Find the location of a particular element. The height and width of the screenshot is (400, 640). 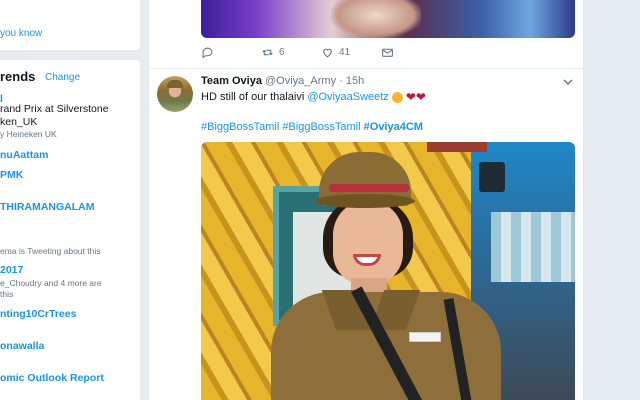

trend-item-meta: e_Choudry and 4 more are is located at coordinates (51, 283).